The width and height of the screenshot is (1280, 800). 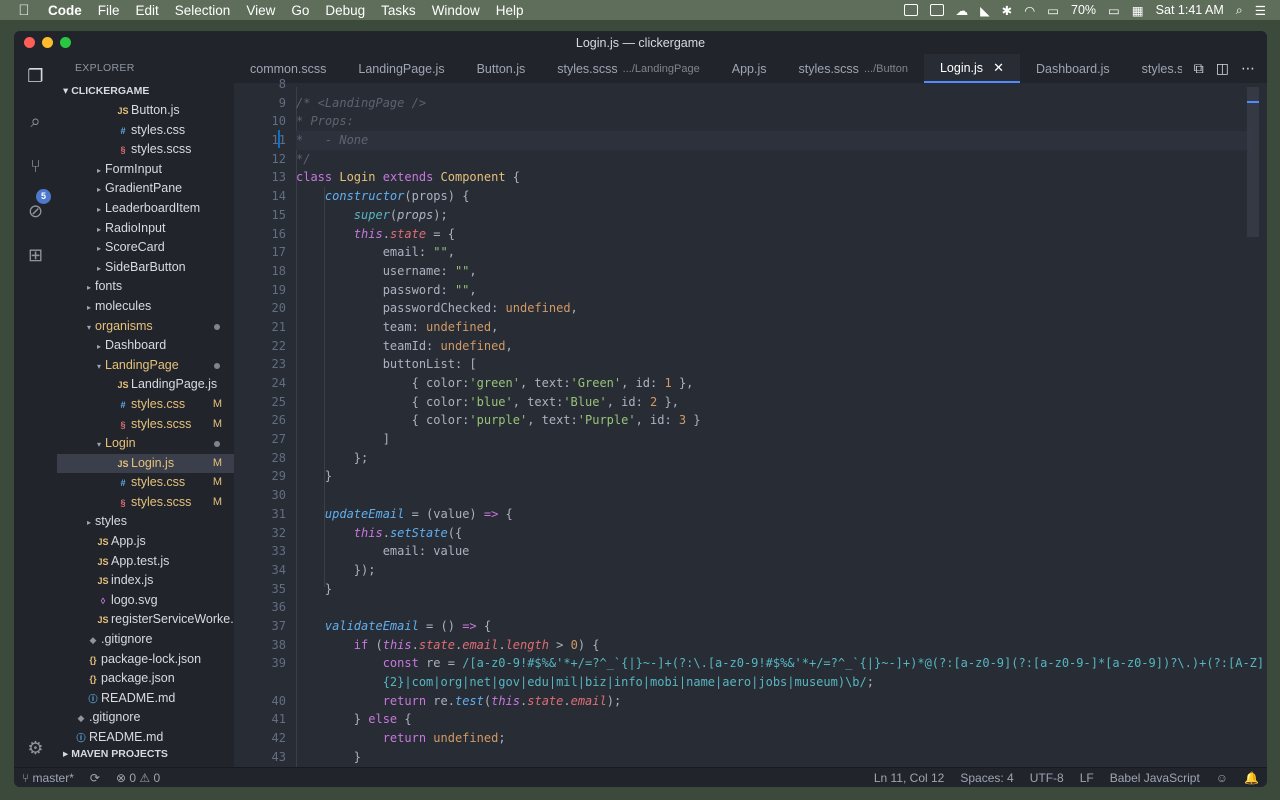 I want to click on vertical-scrollbar, so click(x=1253, y=162).